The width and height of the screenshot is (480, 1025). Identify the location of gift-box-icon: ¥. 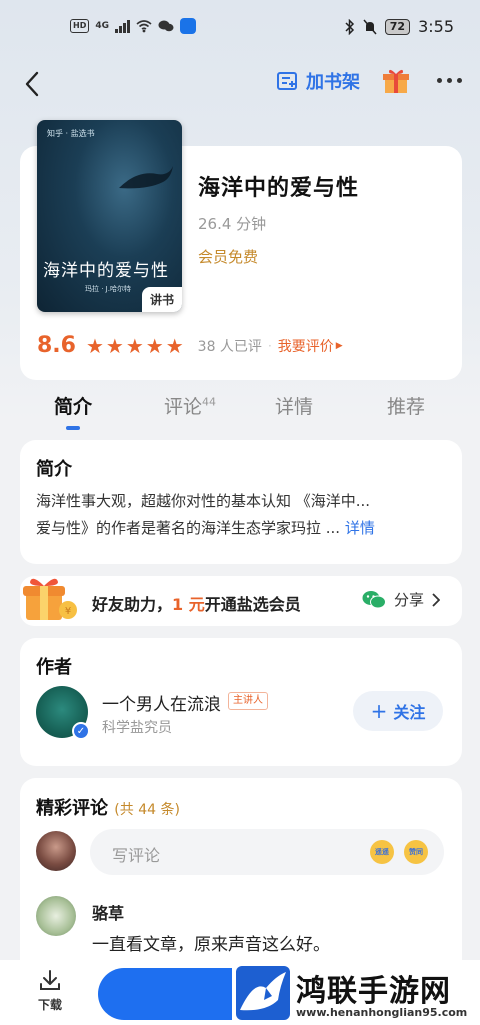
(50, 599).